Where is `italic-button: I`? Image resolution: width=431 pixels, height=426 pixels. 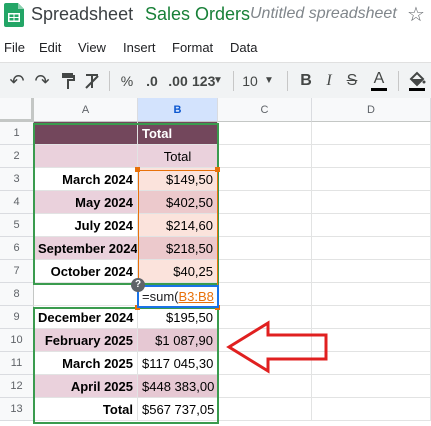
italic-button: I is located at coordinates (329, 81).